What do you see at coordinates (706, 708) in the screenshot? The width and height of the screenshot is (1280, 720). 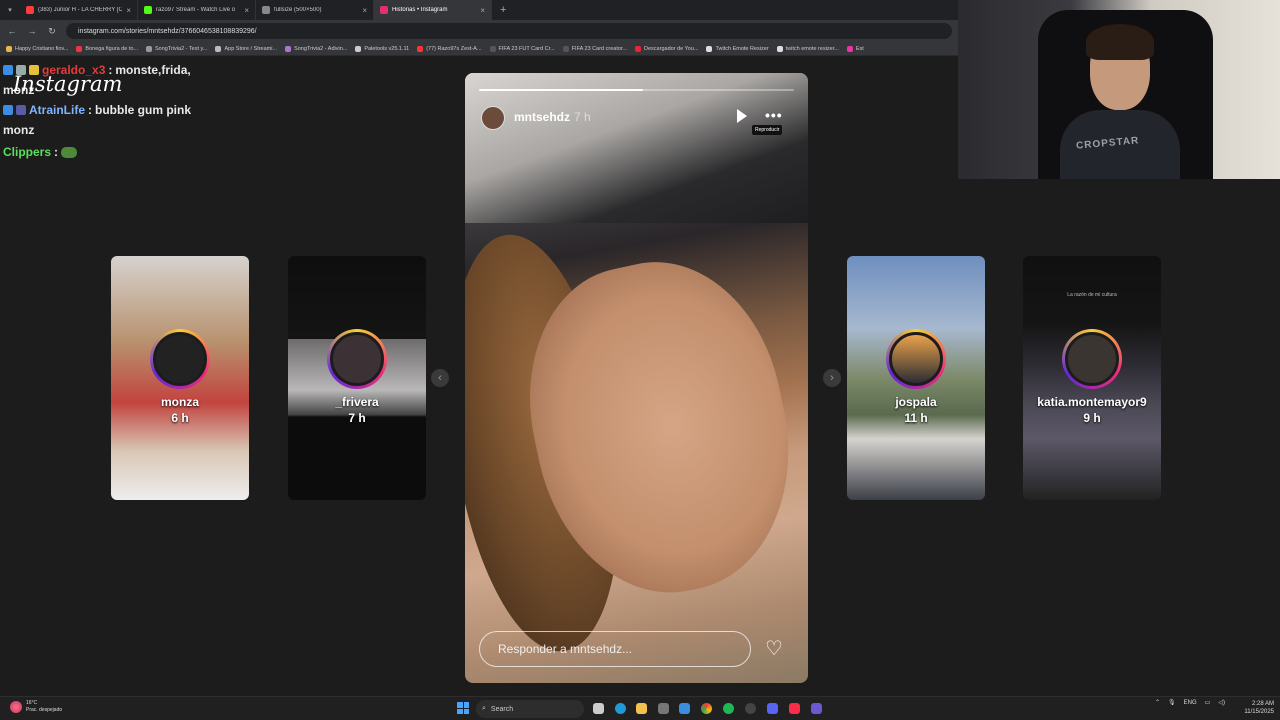 I see `chrome-icon` at bounding box center [706, 708].